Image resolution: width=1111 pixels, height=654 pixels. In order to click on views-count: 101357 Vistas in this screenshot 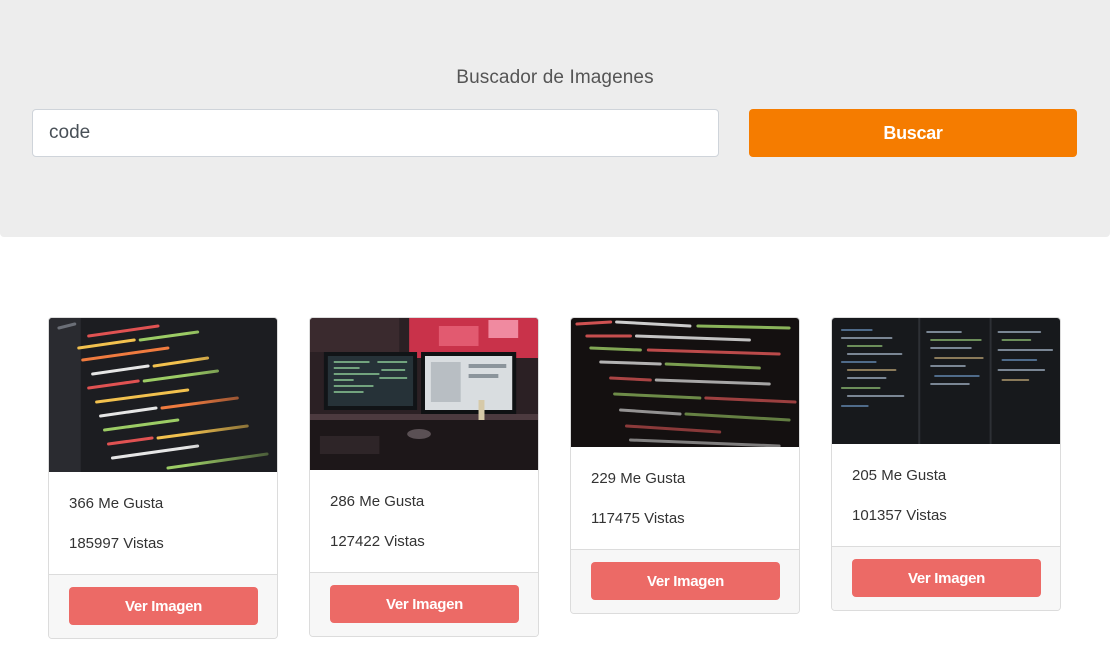, I will do `click(899, 515)`.